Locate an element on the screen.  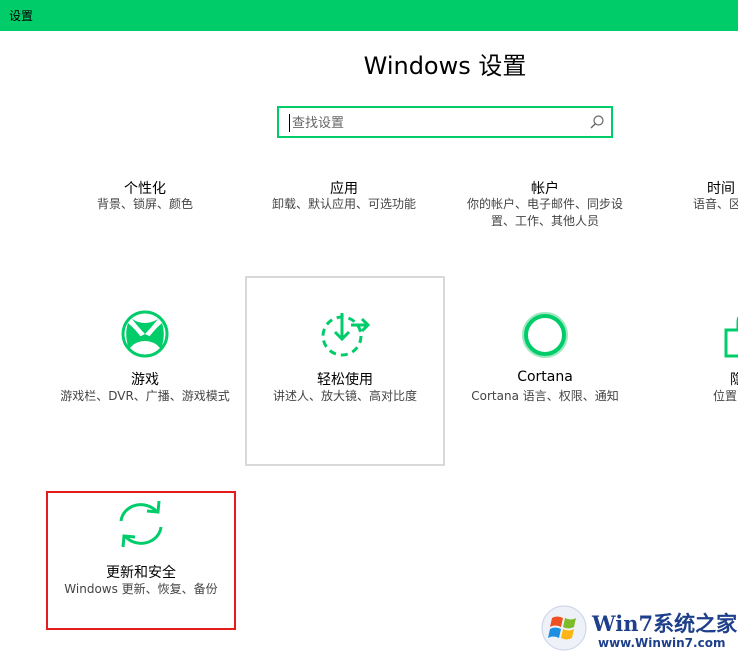
tile-apps: 应用 卸载、默认应用、可选功能 is located at coordinates (344, 217).